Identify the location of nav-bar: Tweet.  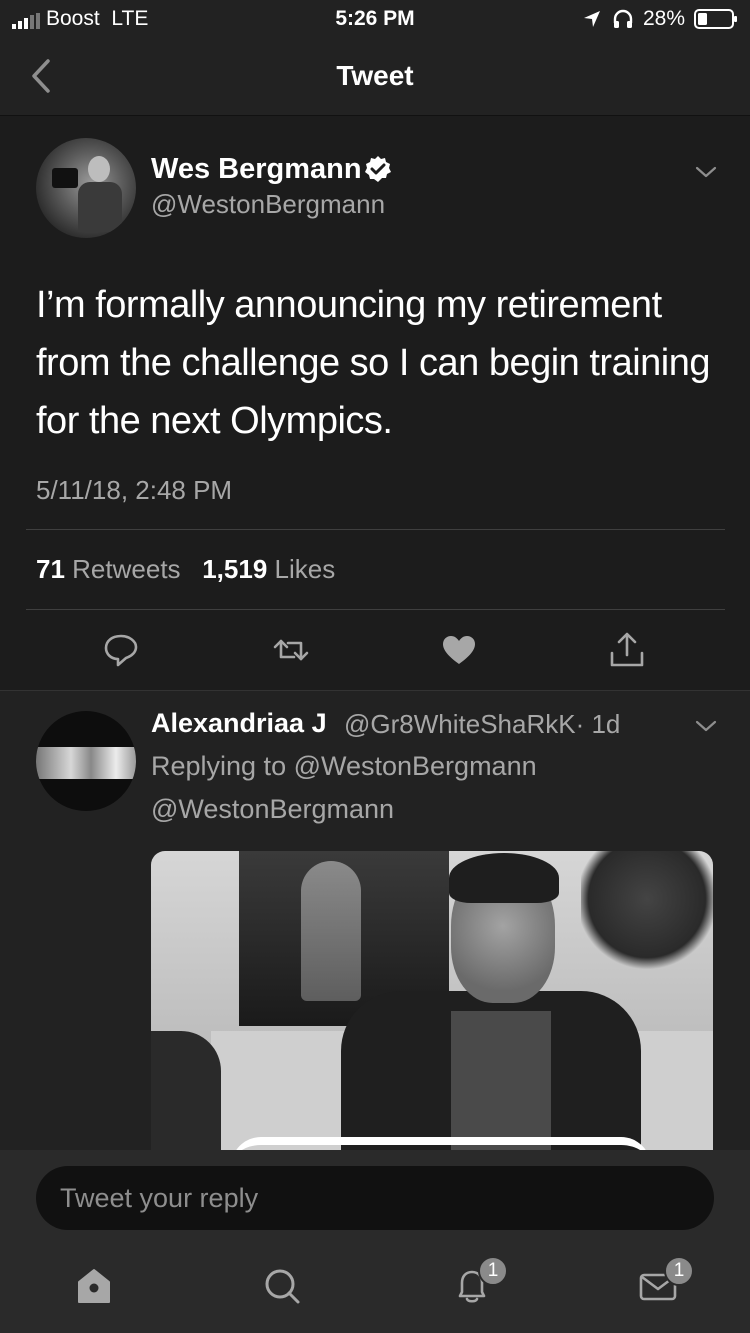
(375, 77).